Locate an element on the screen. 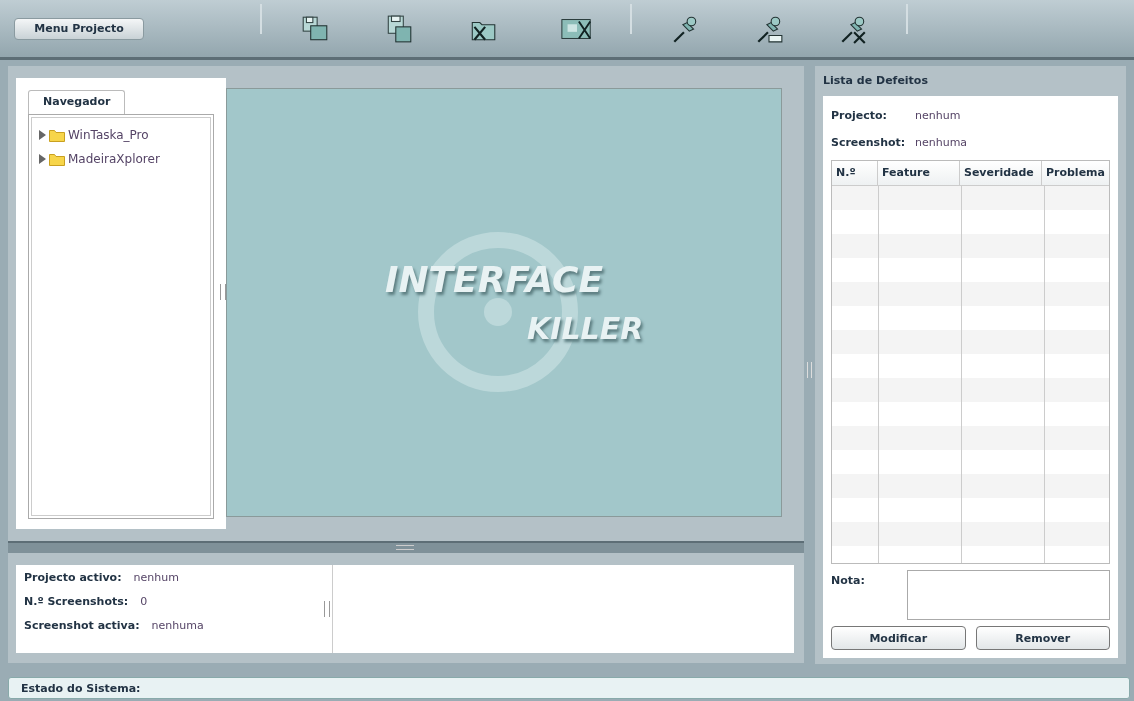  column-header: Feature is located at coordinates (919, 173).